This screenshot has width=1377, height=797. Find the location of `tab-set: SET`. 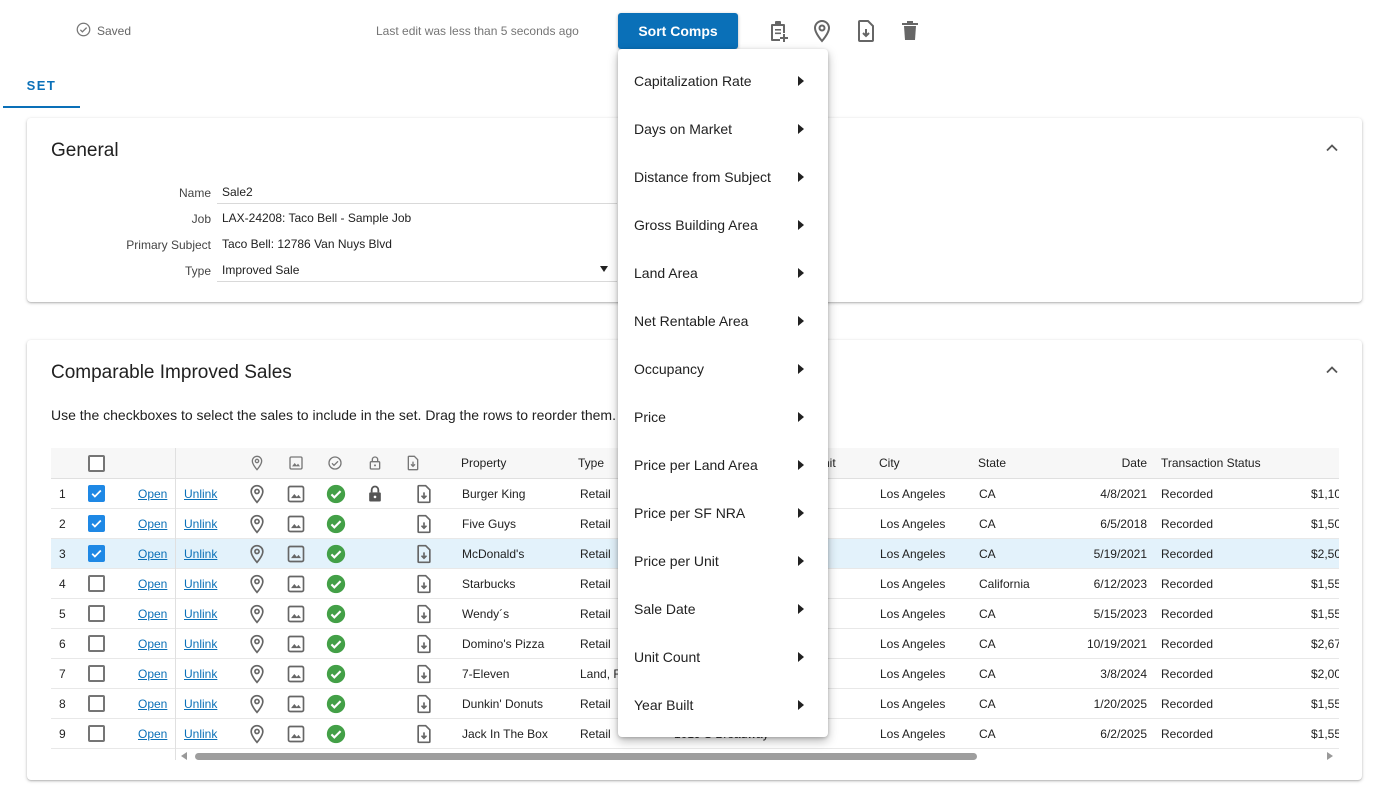

tab-set: SET is located at coordinates (41, 86).